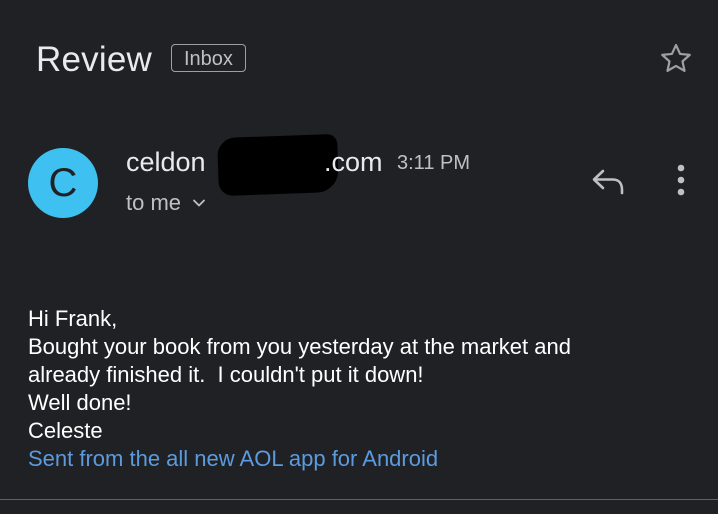 The image size is (718, 514). What do you see at coordinates (433, 163) in the screenshot?
I see `message-time: 3:11 PM` at bounding box center [433, 163].